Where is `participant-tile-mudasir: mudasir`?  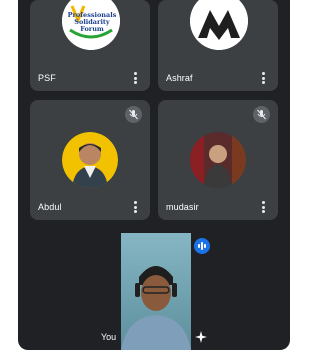 participant-tile-mudasir: mudasir is located at coordinates (218, 160).